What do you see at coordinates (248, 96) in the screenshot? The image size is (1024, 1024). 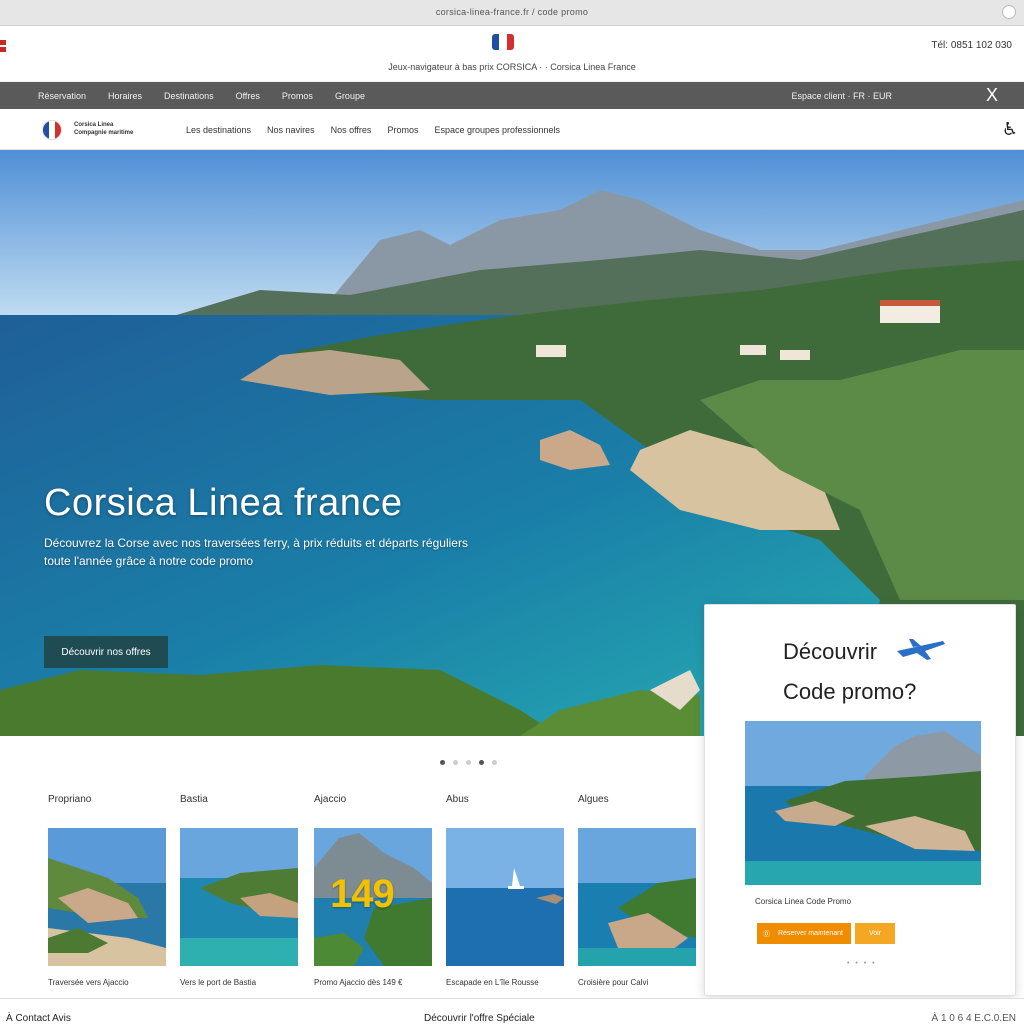 I see `nav-item-offres: Offres` at bounding box center [248, 96].